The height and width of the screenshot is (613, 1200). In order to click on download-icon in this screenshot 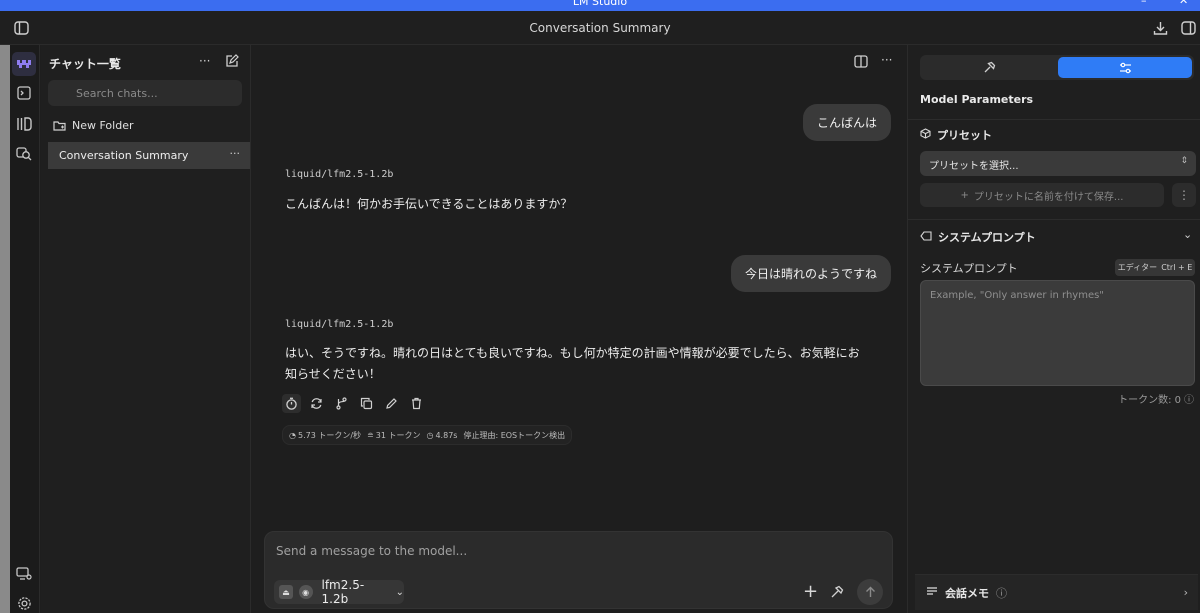, I will do `click(1160, 28)`.